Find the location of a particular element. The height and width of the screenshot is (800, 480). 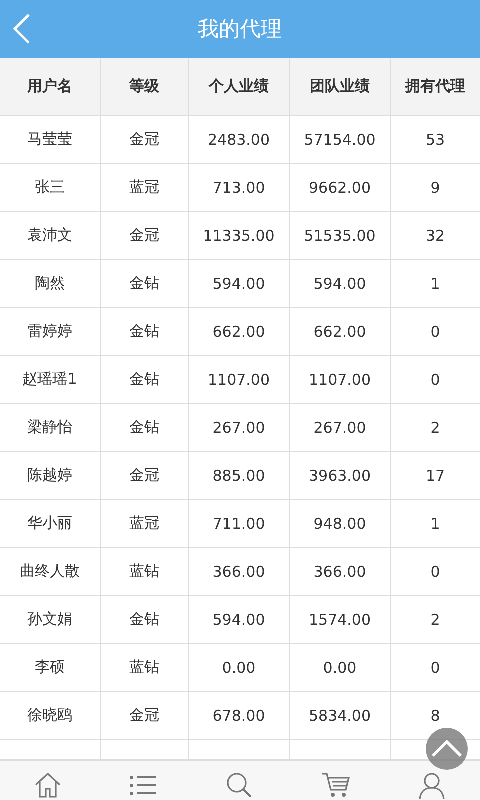

table-cell: 885.00 is located at coordinates (239, 476).